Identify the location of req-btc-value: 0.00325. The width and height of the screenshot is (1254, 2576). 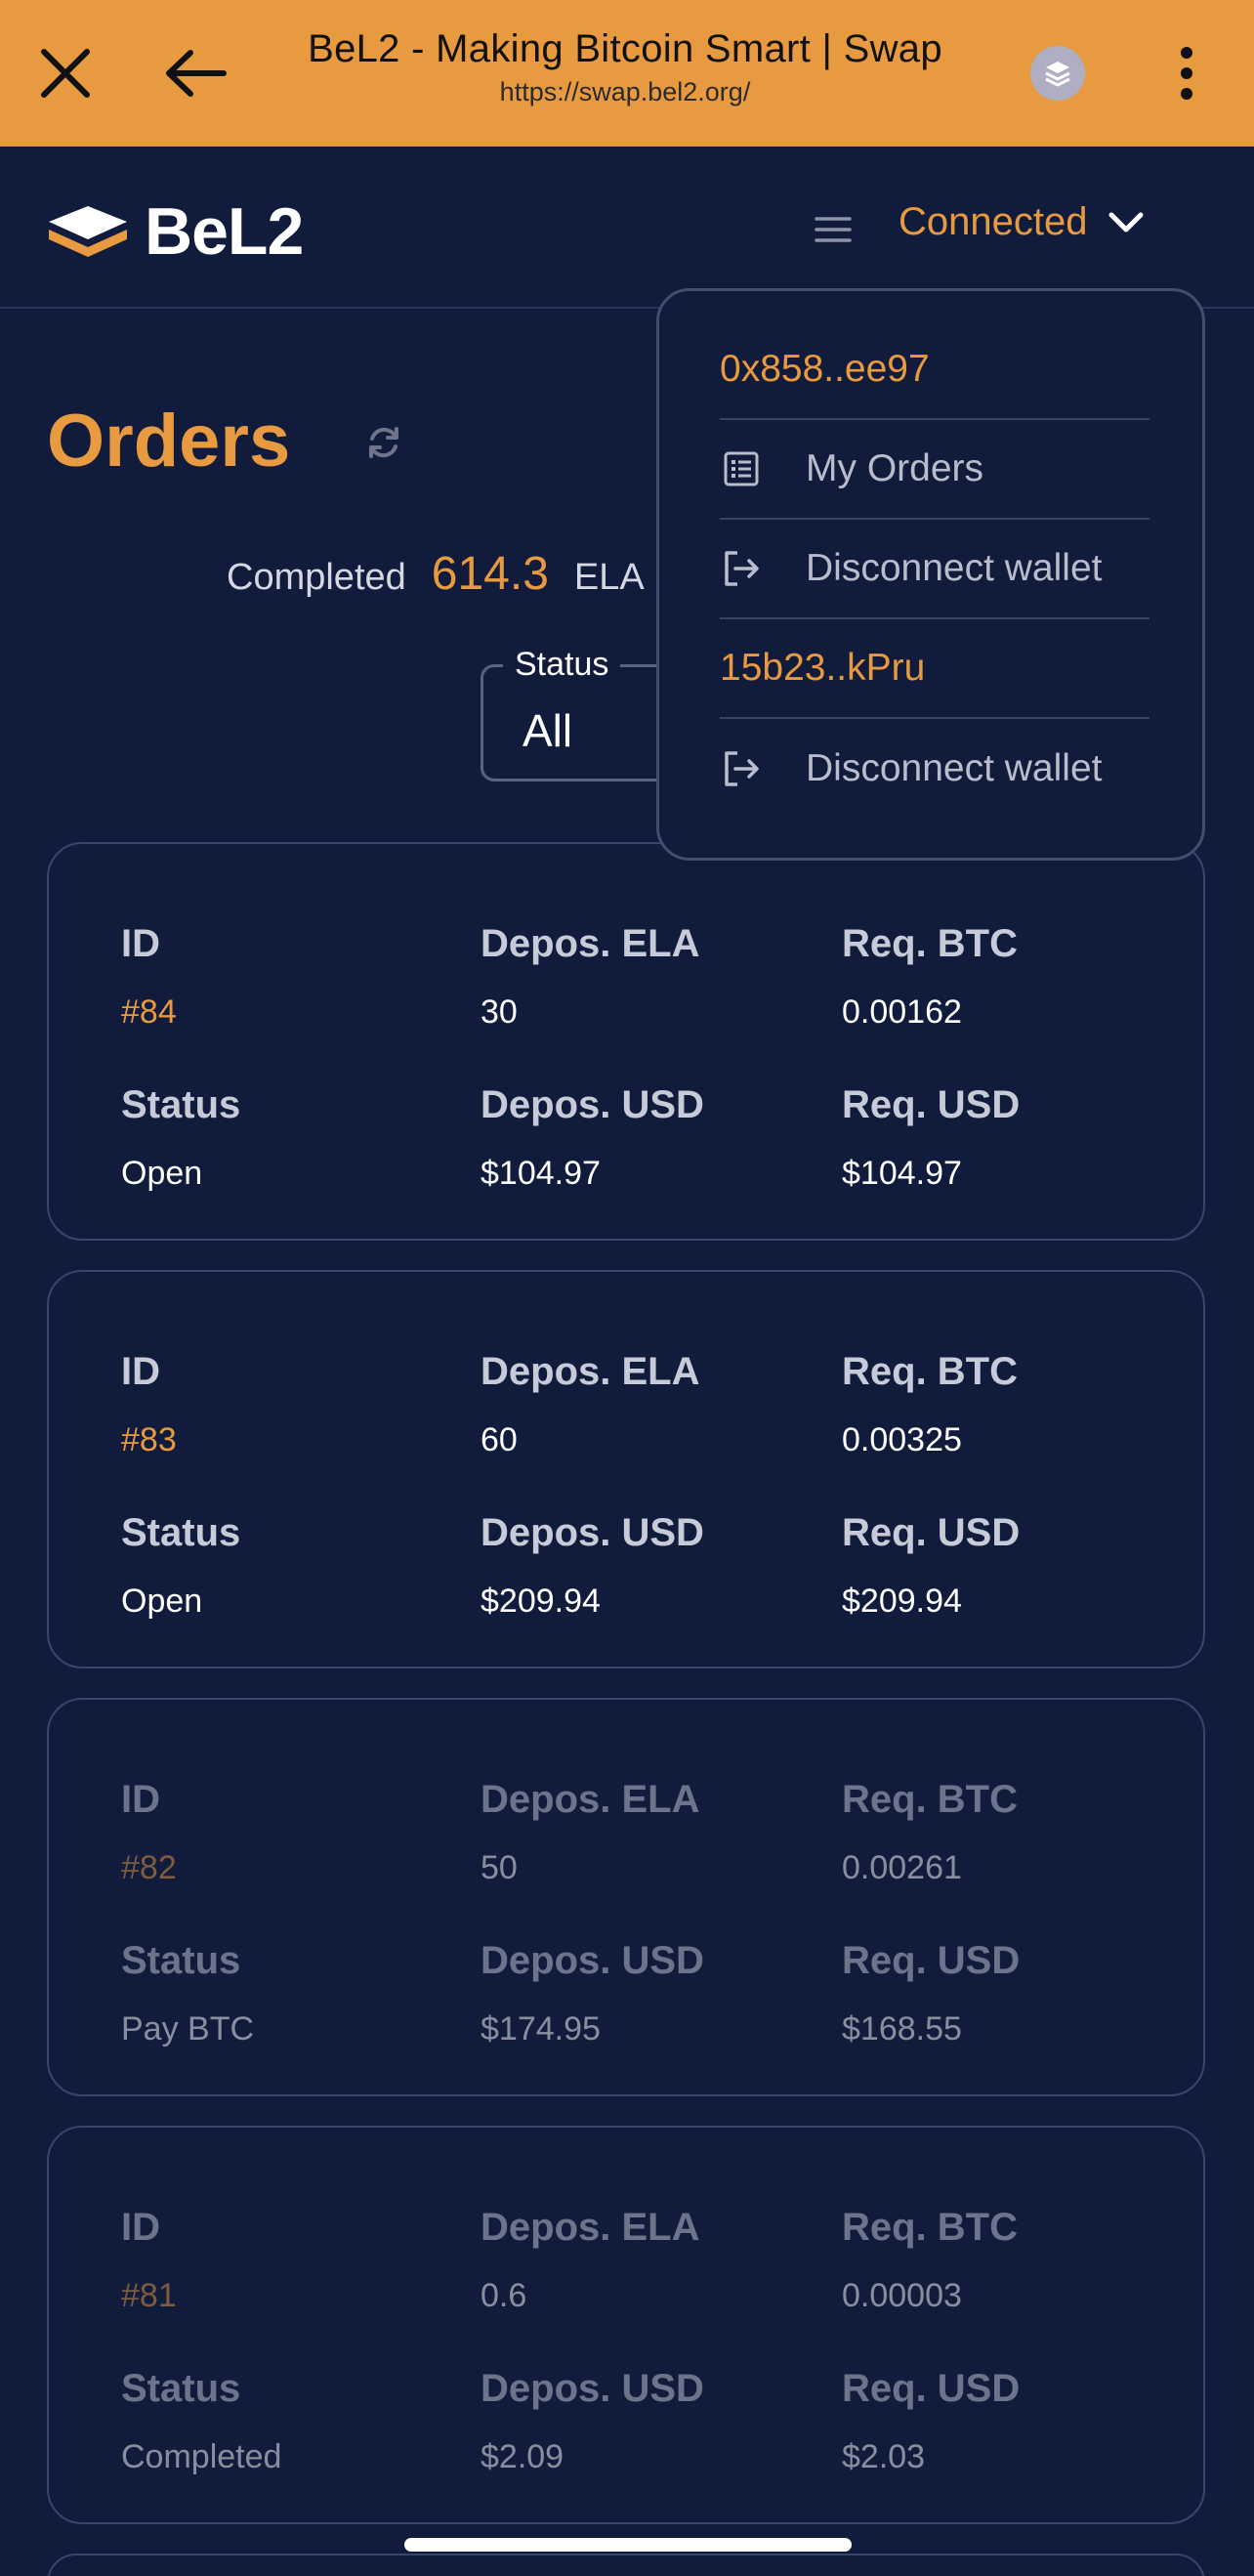
(902, 1439).